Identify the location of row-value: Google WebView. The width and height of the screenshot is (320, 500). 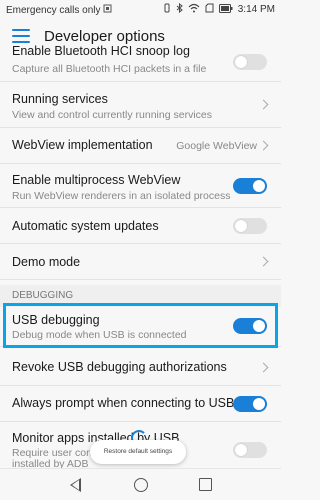
(216, 146).